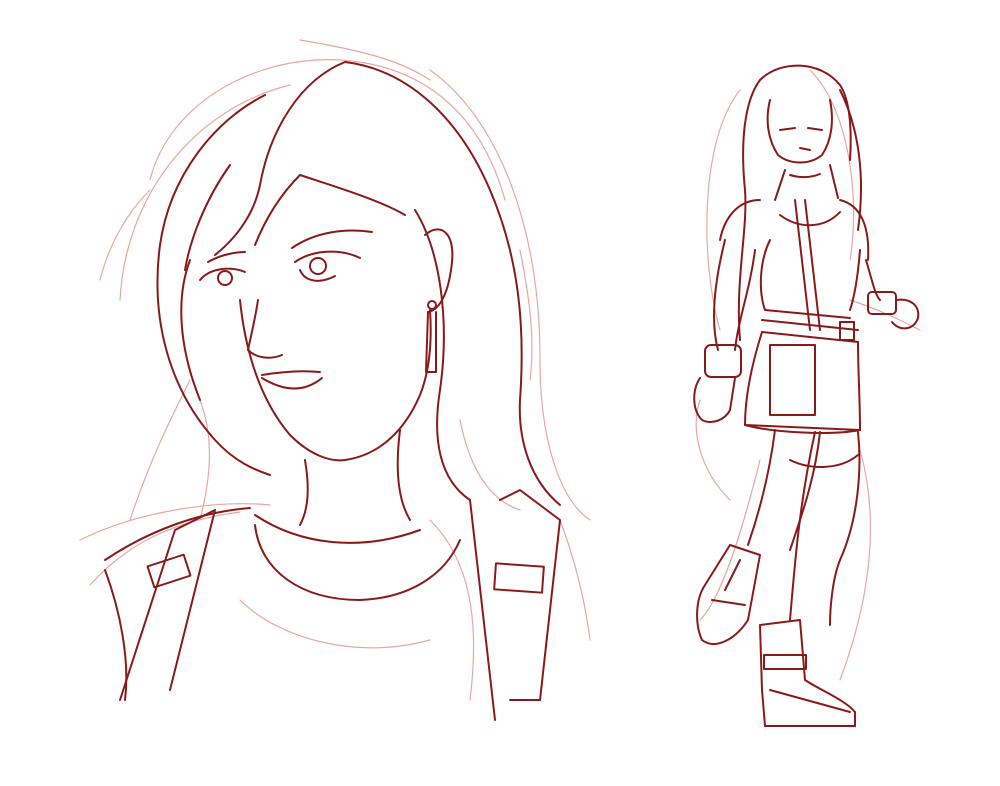 The image size is (1000, 786). I want to click on body-boots, so click(776, 635).